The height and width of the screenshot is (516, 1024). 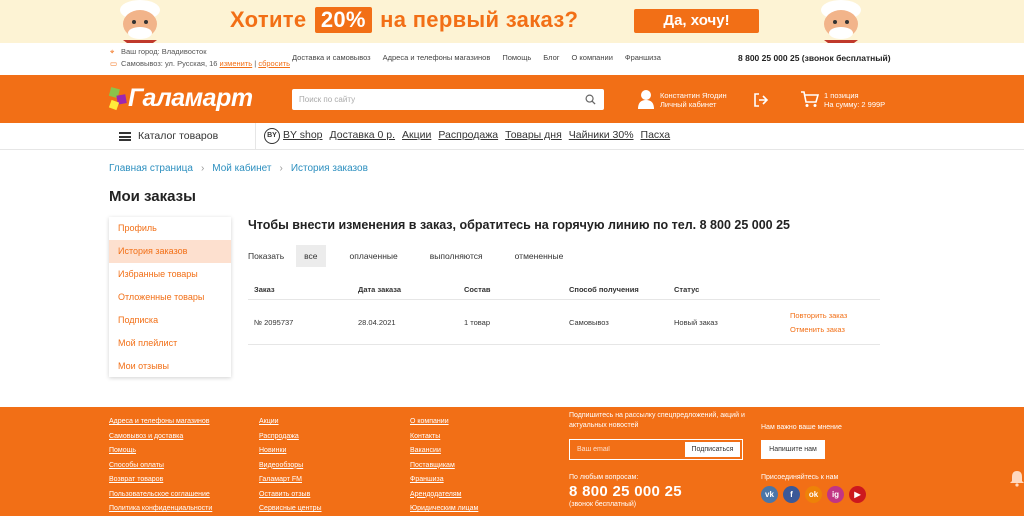 What do you see at coordinates (236, 63) in the screenshot?
I see `change-pickup-link: изменить` at bounding box center [236, 63].